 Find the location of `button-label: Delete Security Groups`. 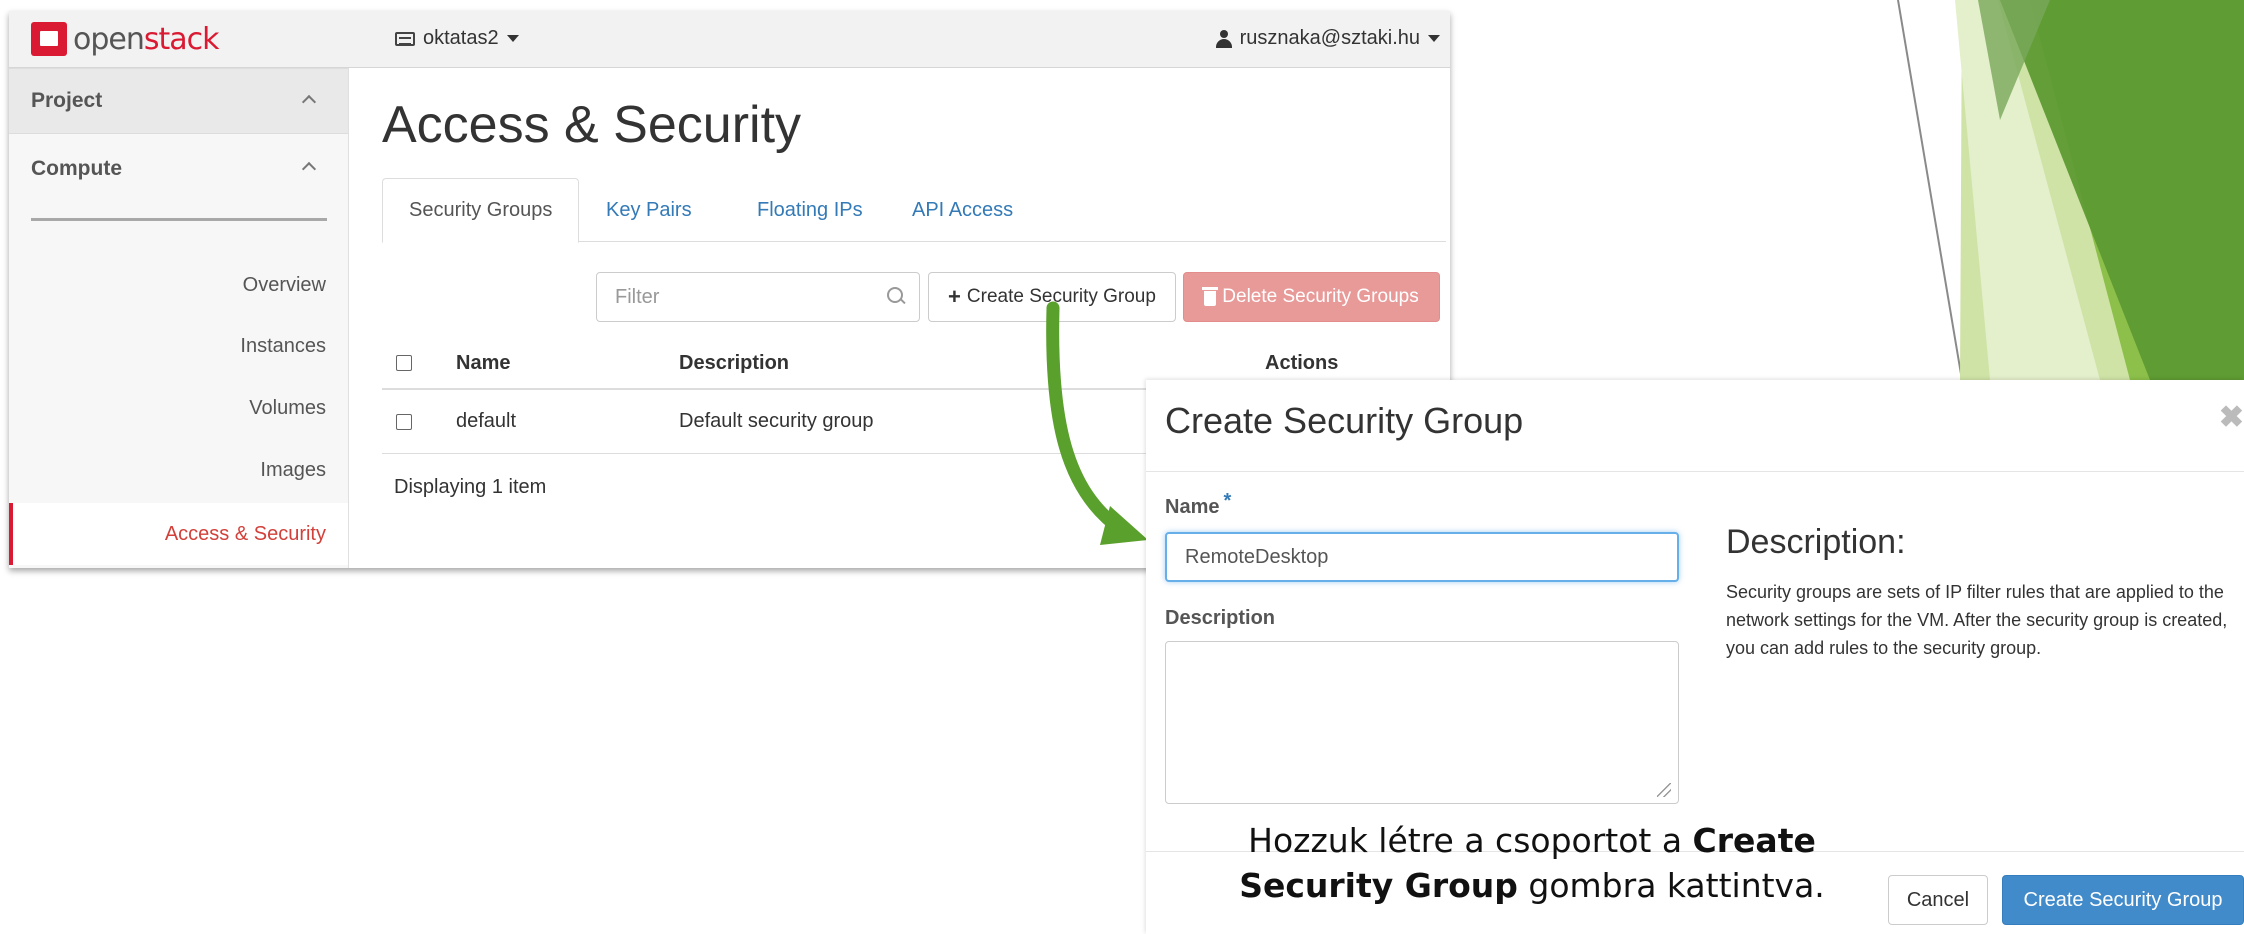

button-label: Delete Security Groups is located at coordinates (1320, 296).